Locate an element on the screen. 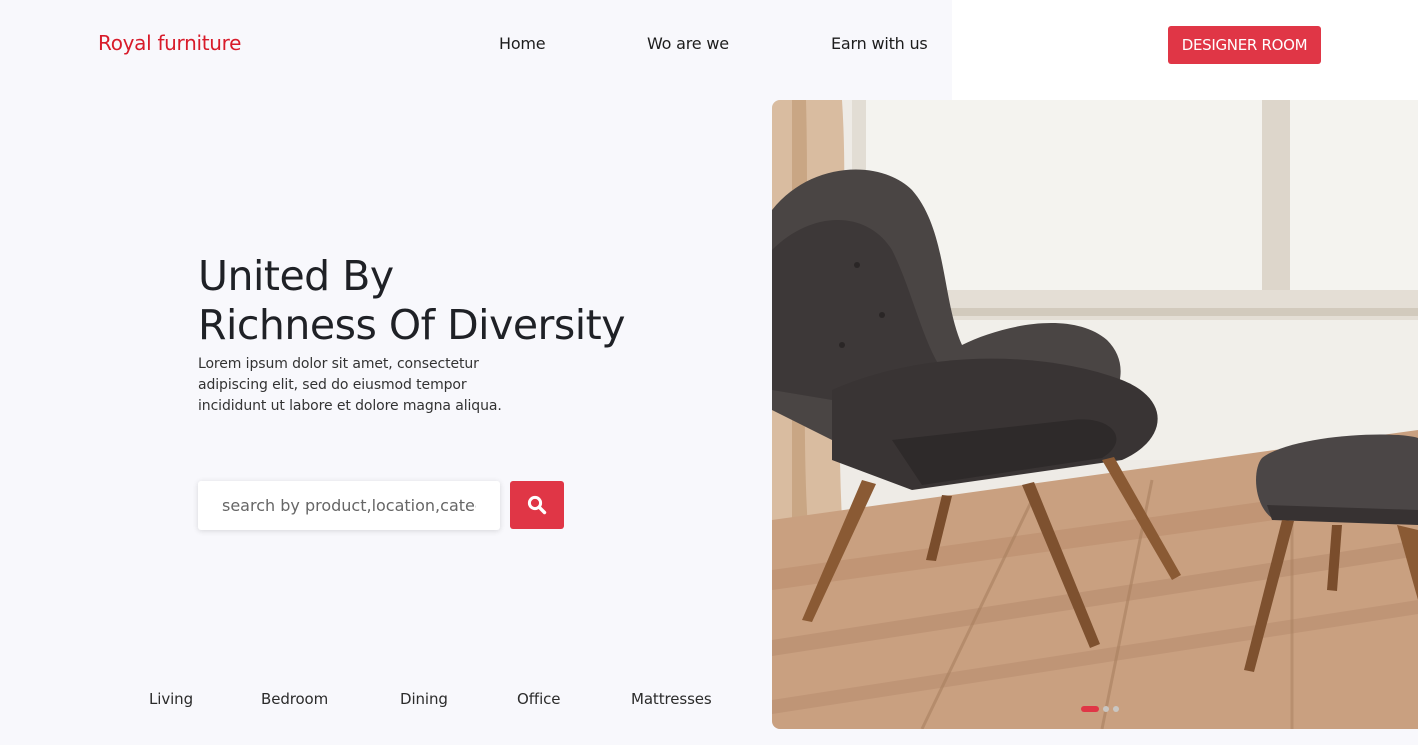 Image resolution: width=1418 pixels, height=745 pixels. search-box is located at coordinates (349, 505).